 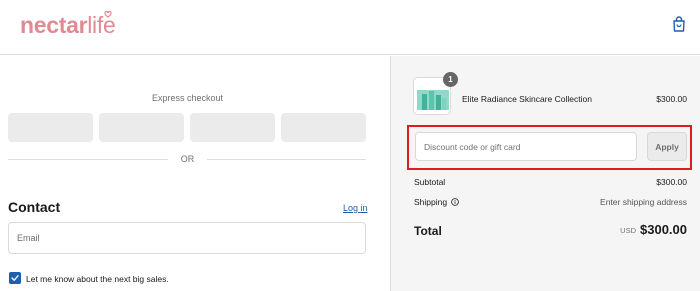 I want to click on total-value: $300.00, so click(x=663, y=229).